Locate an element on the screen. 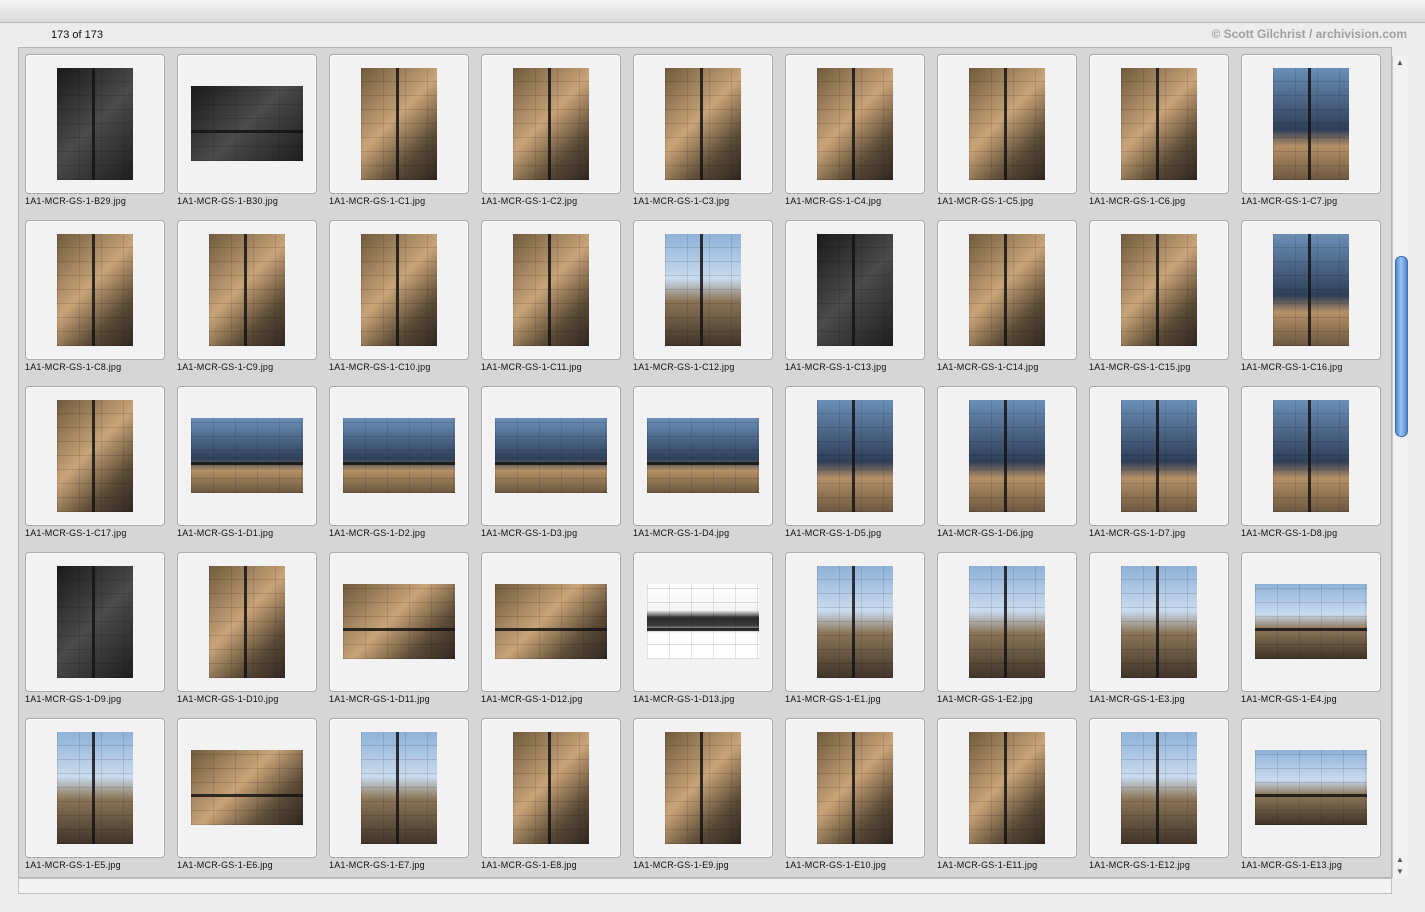  thumbnail-item: 1A1-MCR-GS-1-E3.jpg is located at coordinates (1159, 635).